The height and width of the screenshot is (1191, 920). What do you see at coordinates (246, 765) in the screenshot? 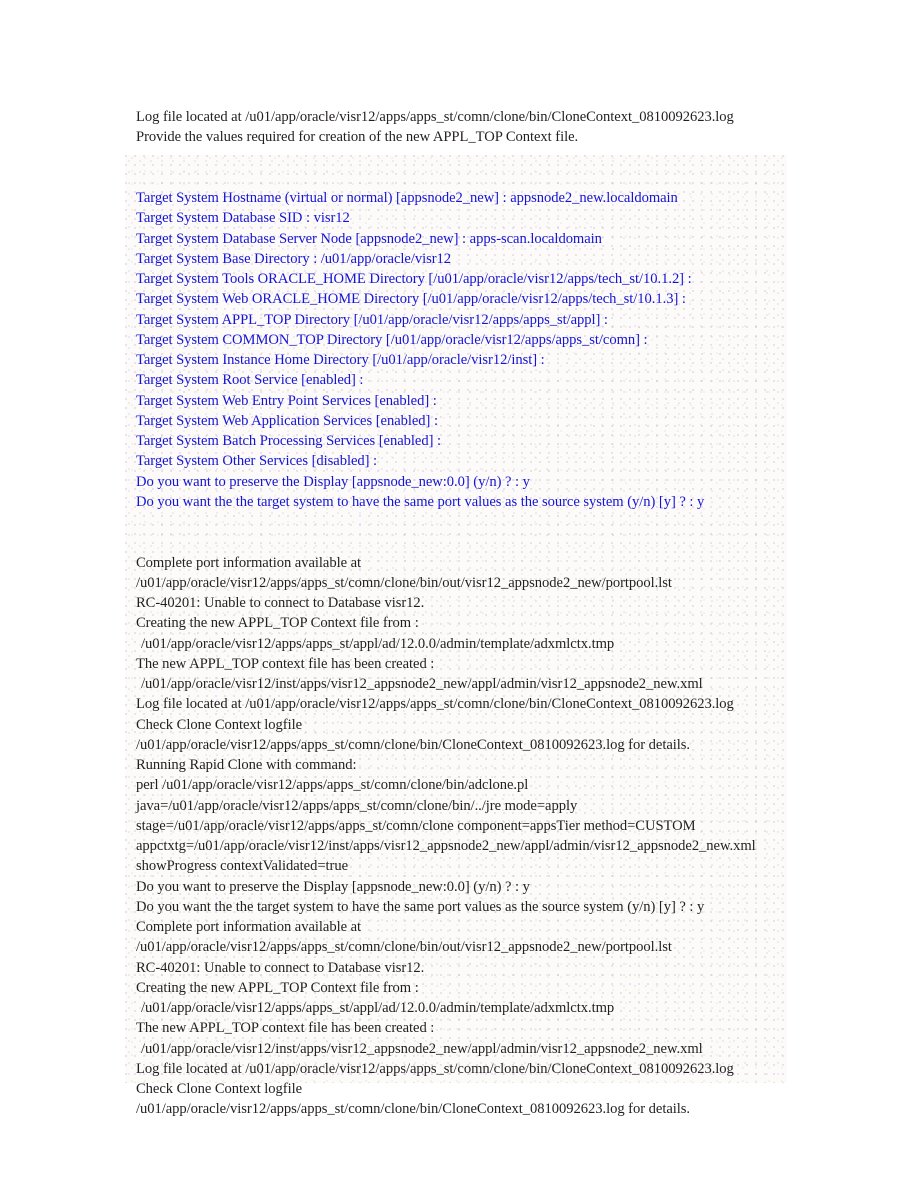
I see `log-line: Running Rapid Clone with command:` at bounding box center [246, 765].